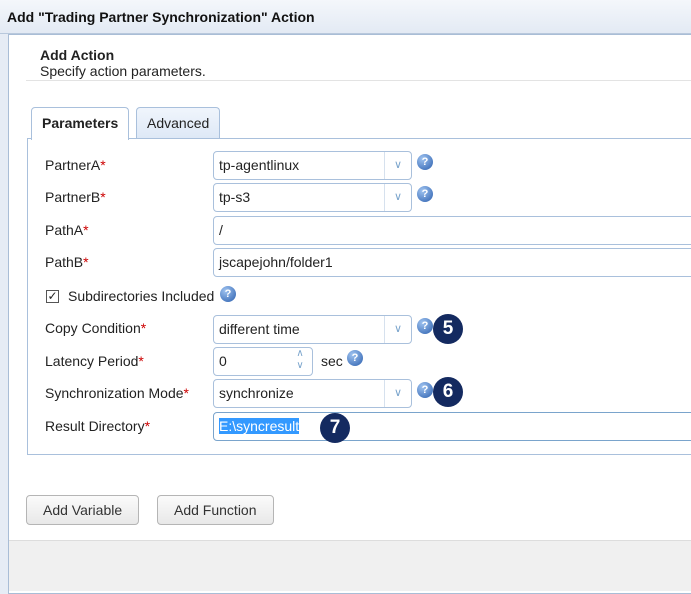 The image size is (691, 594). I want to click on partnera-label: PartnerA*, so click(75, 165).